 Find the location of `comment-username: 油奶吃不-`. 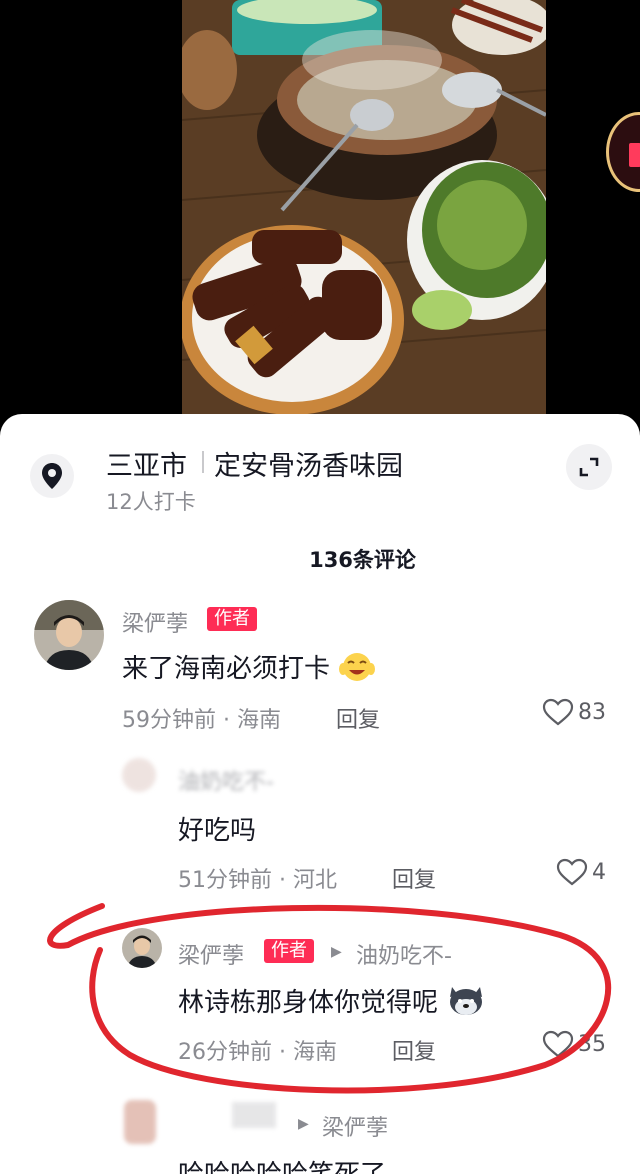

comment-username: 油奶吃不- is located at coordinates (226, 780).